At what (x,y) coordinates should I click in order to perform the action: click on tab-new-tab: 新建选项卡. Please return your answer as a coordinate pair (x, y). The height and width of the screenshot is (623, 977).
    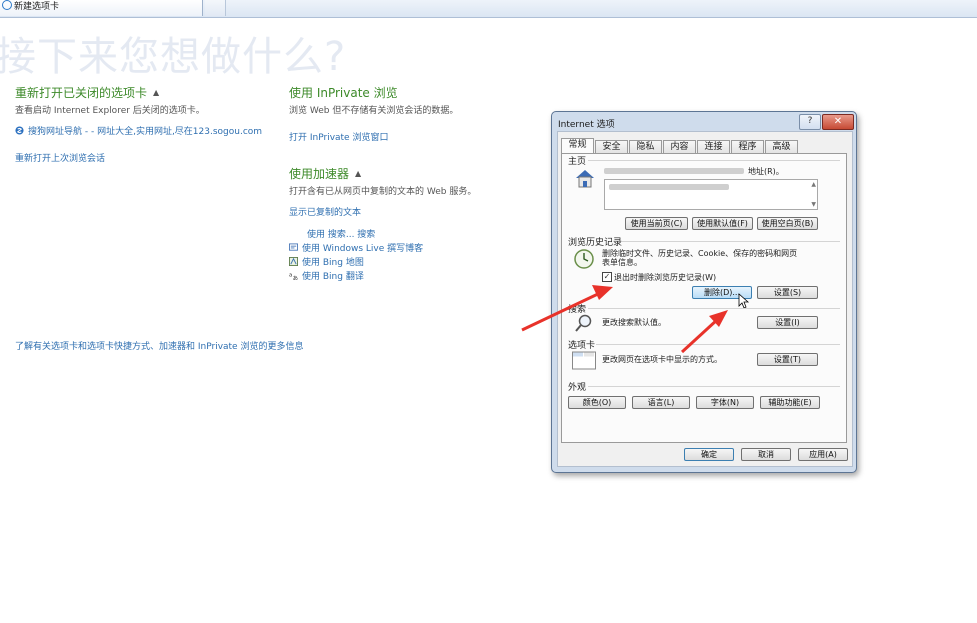
    Looking at the image, I should click on (101, 8).